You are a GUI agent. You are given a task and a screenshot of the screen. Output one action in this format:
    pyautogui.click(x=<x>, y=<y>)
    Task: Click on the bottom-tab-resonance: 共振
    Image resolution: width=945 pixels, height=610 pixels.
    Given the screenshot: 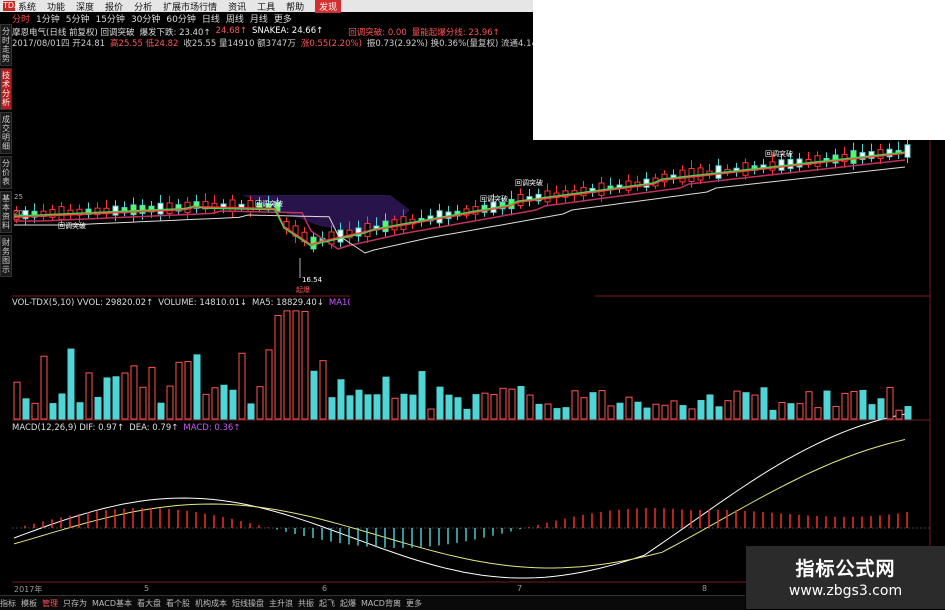 What is the action you would take?
    pyautogui.click(x=306, y=603)
    